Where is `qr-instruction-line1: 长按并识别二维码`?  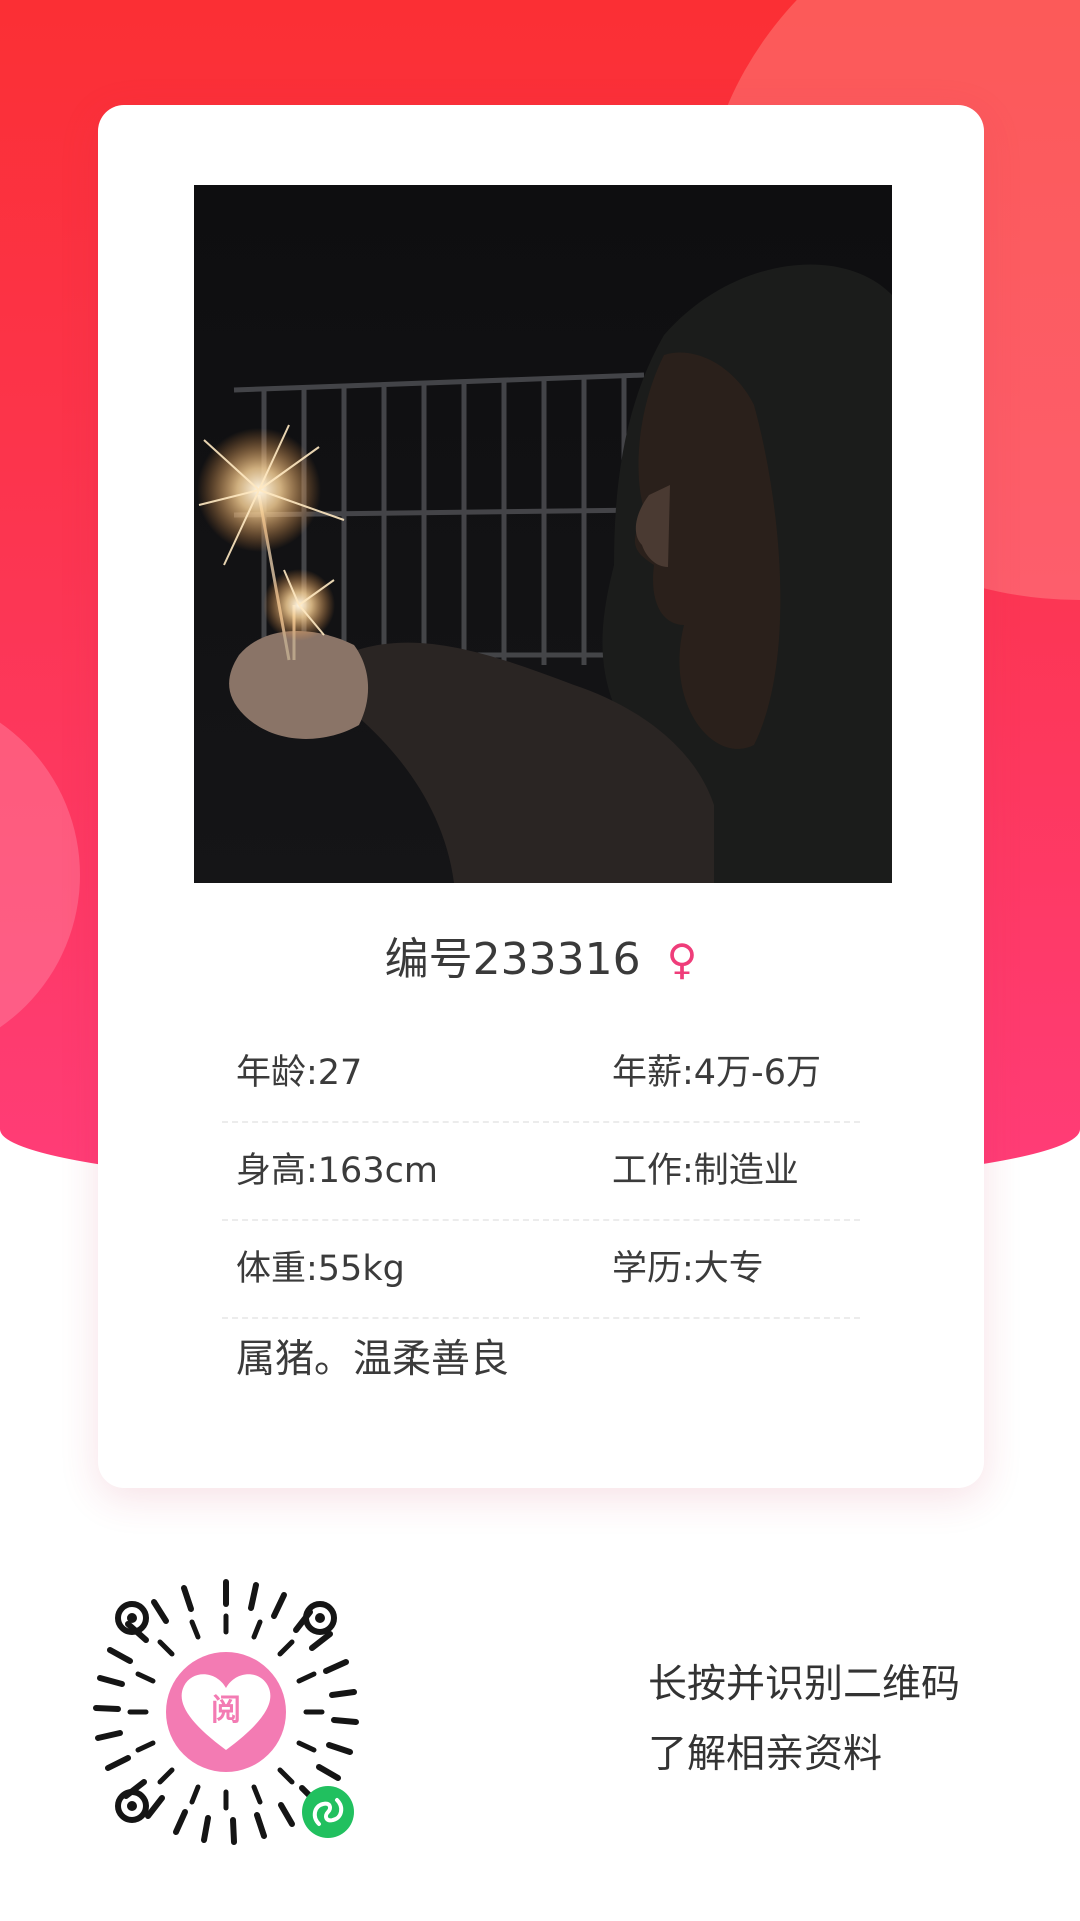
qr-instruction-line1: 长按并识别二维码 is located at coordinates (804, 1684).